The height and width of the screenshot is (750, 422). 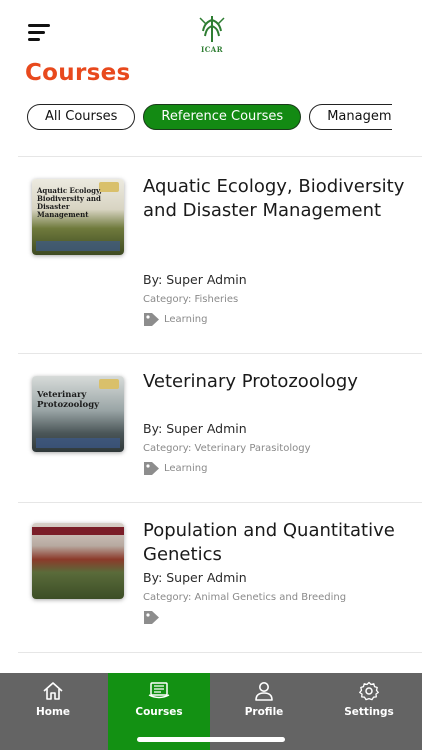 I want to click on course-title: Veterinary Protozoology, so click(x=278, y=382).